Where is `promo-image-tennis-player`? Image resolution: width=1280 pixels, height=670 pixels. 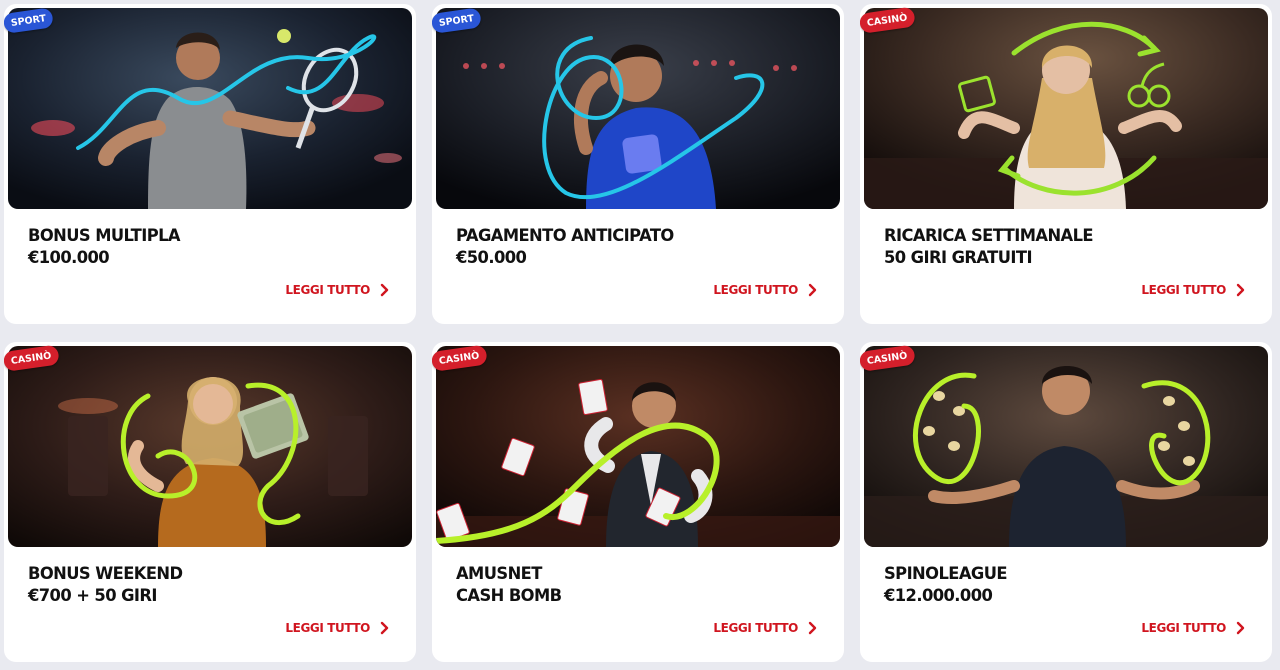
promo-image-tennis-player is located at coordinates (210, 108).